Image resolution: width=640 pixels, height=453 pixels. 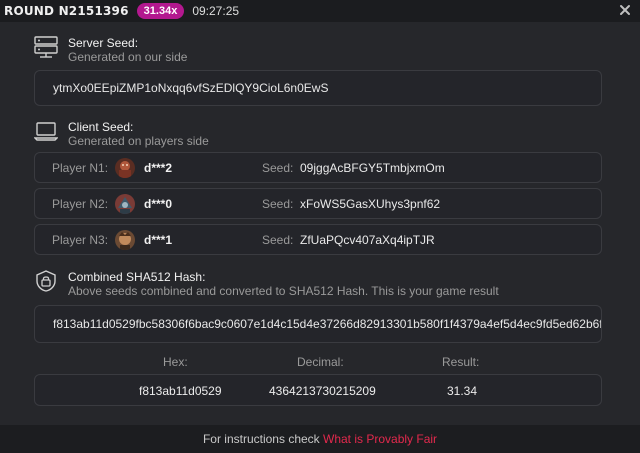 What do you see at coordinates (180, 391) in the screenshot?
I see `hex-value: f813ab11d0529` at bounding box center [180, 391].